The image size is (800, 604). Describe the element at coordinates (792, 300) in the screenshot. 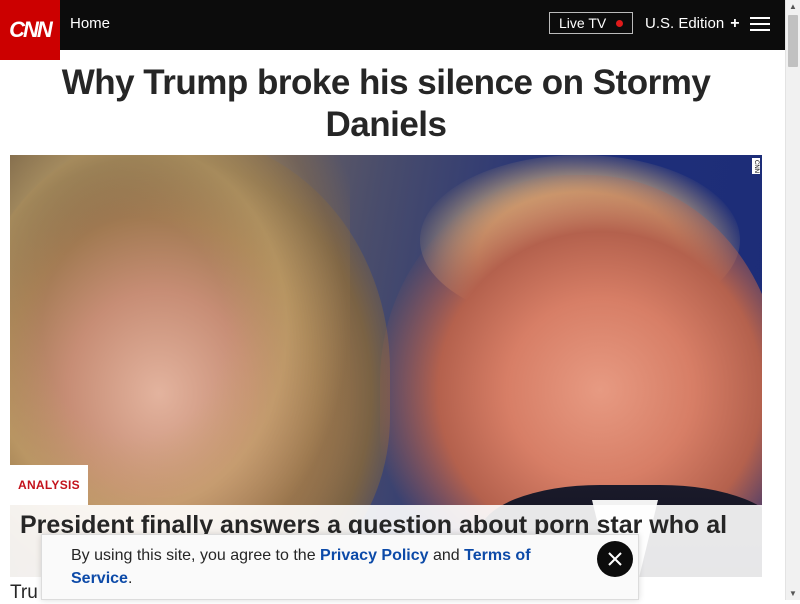

I see `page-scrollbar: ▲ ▼` at that location.